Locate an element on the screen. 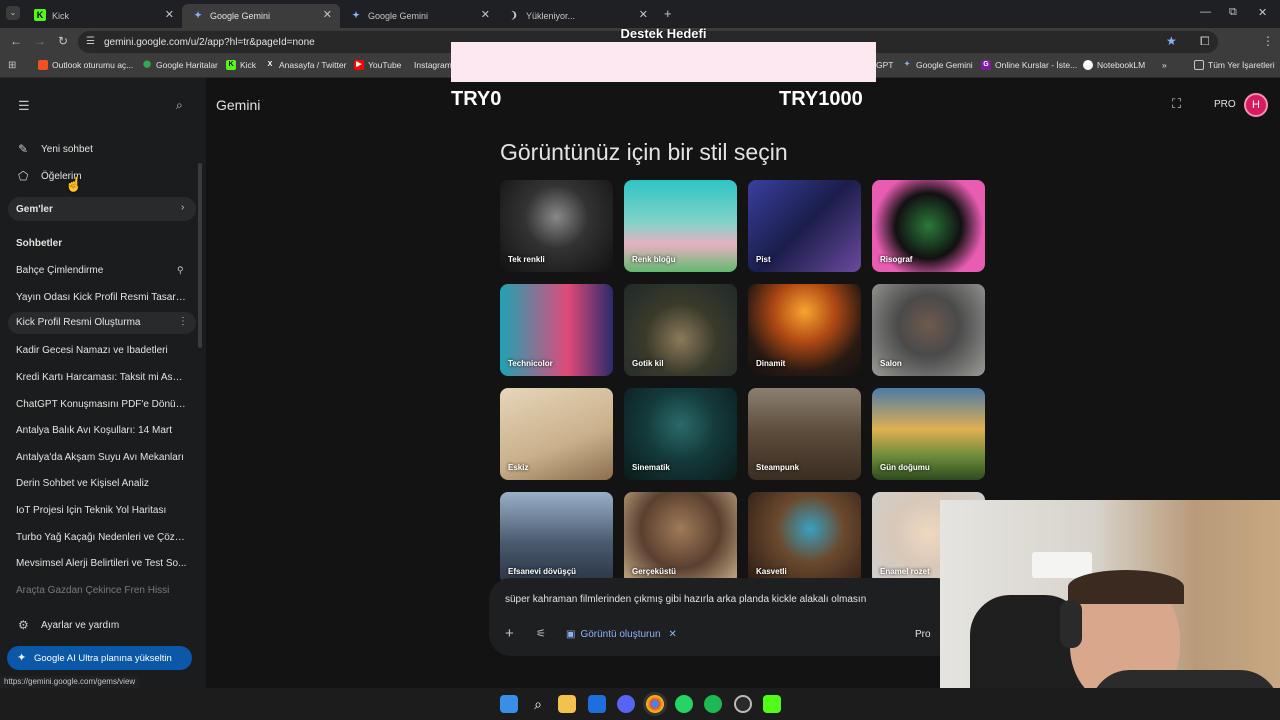 This screenshot has height=720, width=1280. style-card-gothic-clay: Gotik kil is located at coordinates (680, 330).